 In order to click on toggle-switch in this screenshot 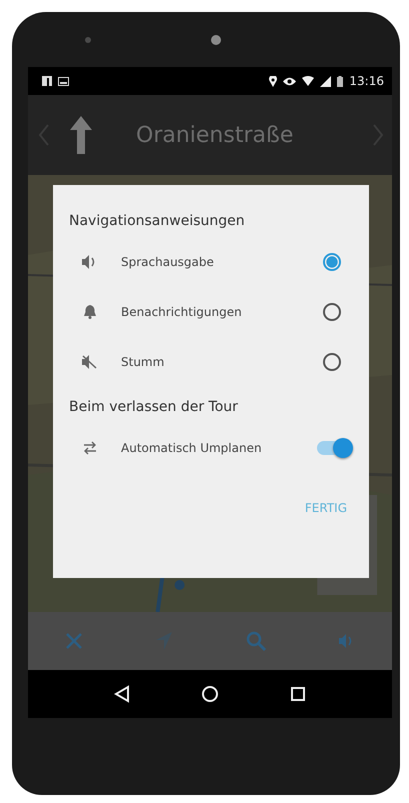, I will do `click(334, 448)`.